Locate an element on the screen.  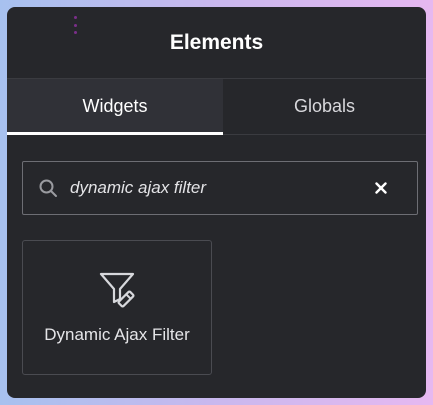
clear-search-button is located at coordinates (381, 188).